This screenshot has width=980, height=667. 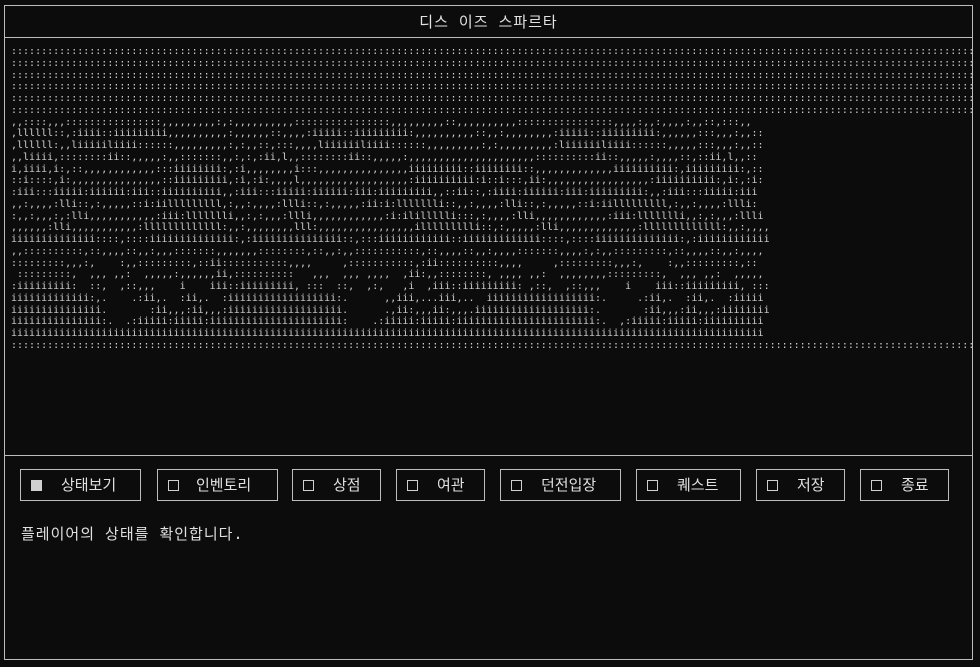 I want to click on status-message: 플레이어의 상태를 확인합니다., so click(x=132, y=534).